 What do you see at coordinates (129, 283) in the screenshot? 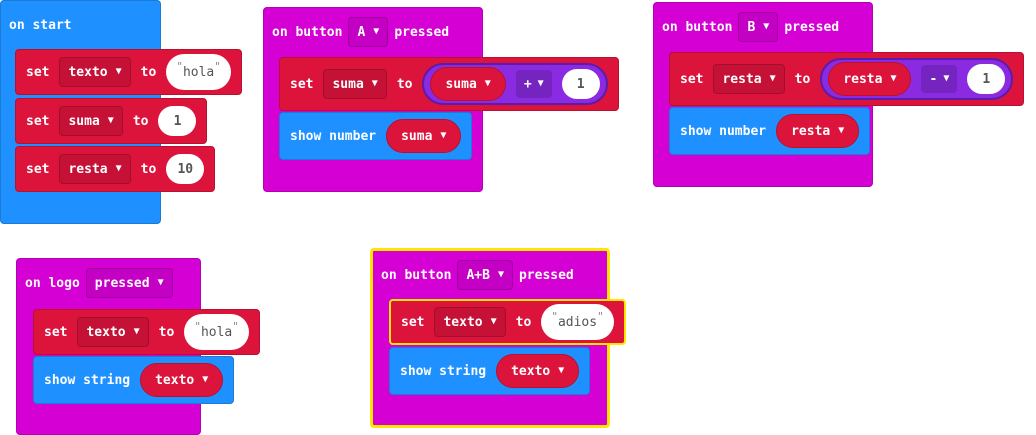
I see `gesture-dropdown: pressed ▼` at bounding box center [129, 283].